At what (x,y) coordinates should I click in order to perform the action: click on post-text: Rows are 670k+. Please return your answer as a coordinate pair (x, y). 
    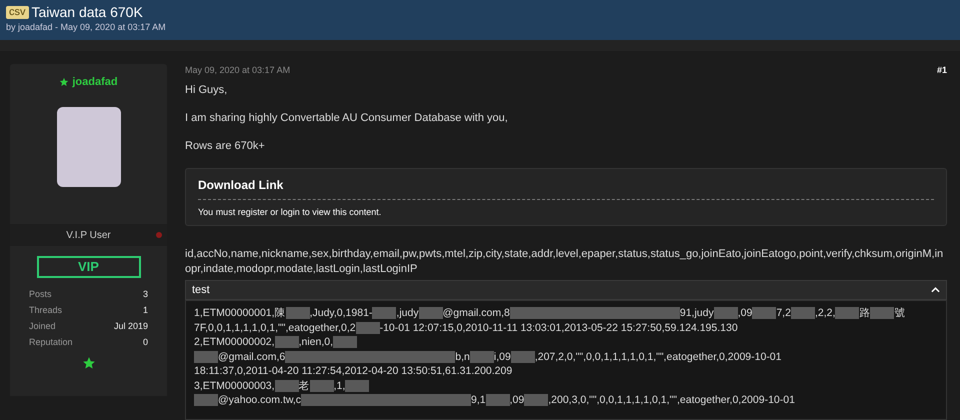
    Looking at the image, I should click on (225, 146).